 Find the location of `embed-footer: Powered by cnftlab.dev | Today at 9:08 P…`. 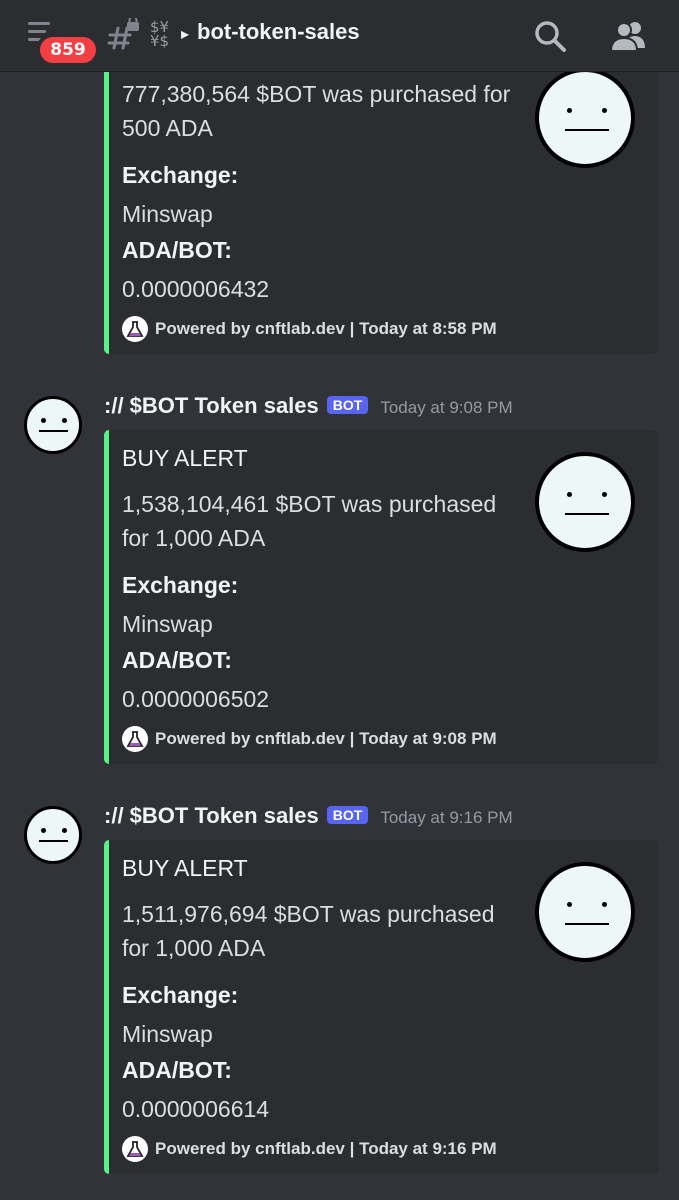

embed-footer: Powered by cnftlab.dev | Today at 9:08 P… is located at coordinates (309, 740).